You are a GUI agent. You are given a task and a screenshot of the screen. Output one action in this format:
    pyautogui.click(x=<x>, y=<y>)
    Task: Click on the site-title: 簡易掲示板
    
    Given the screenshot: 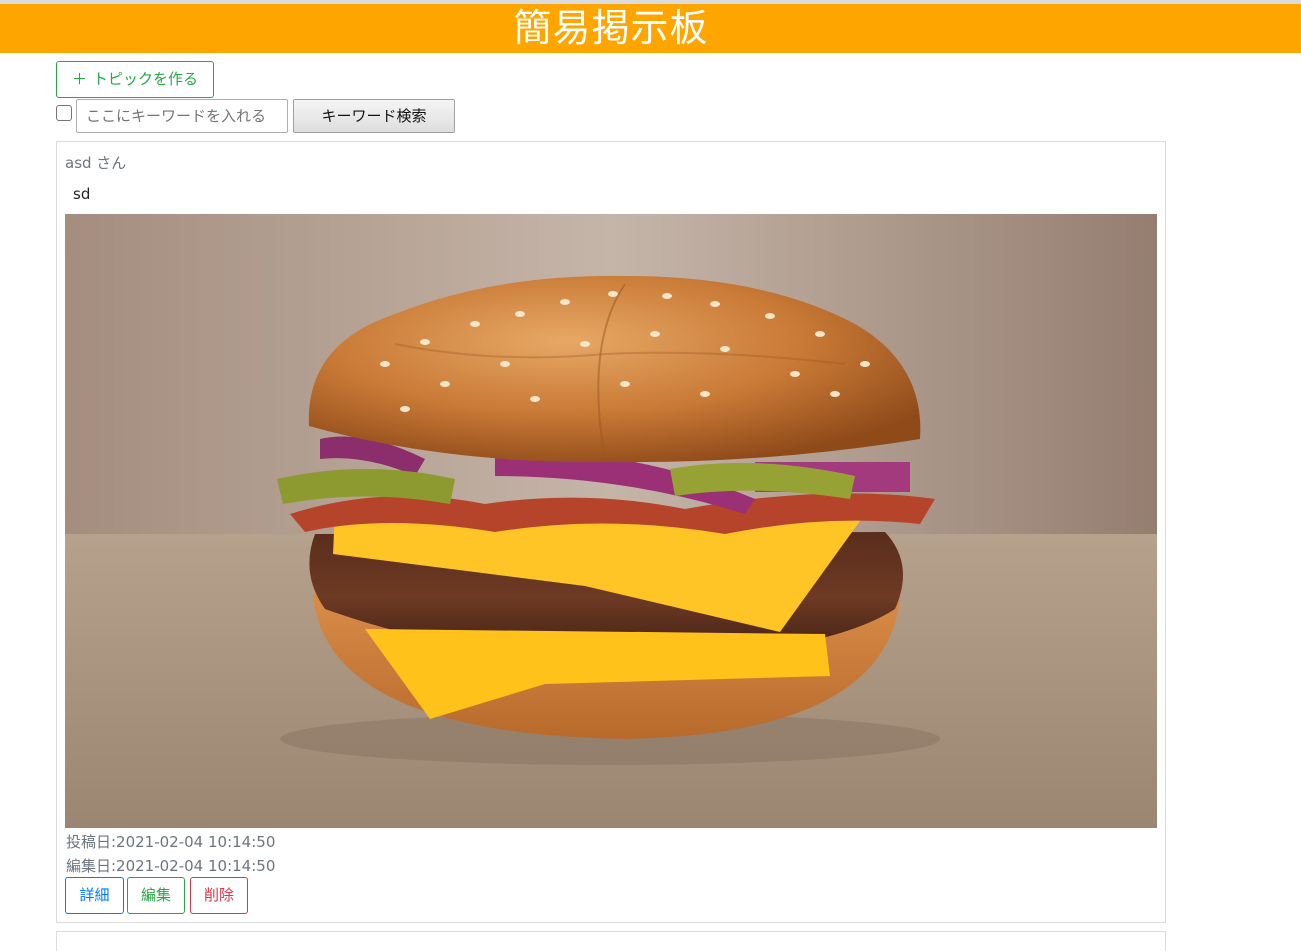 What is the action you would take?
    pyautogui.click(x=611, y=28)
    